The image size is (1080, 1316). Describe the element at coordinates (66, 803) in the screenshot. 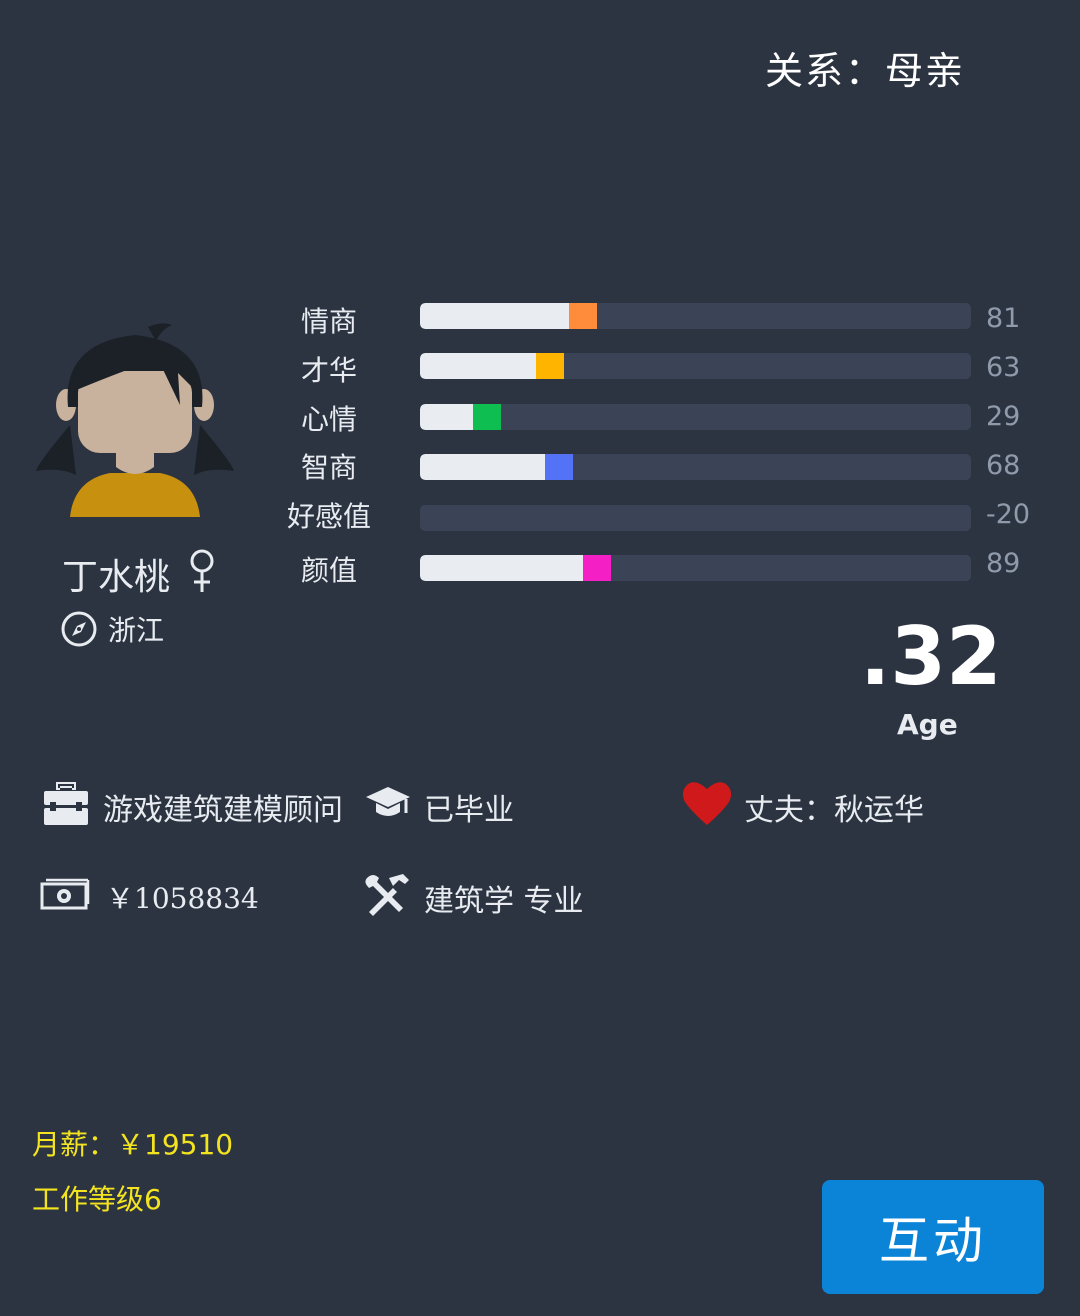

I see `briefcase-icon` at that location.